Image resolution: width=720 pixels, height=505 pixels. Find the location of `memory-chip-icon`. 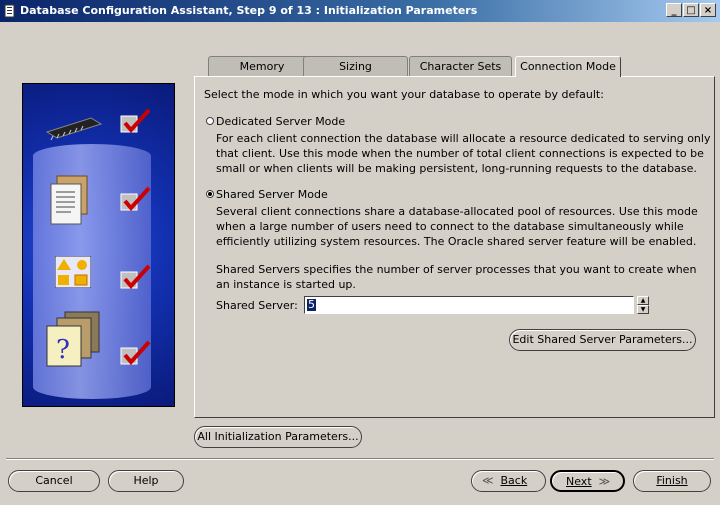

memory-chip-icon is located at coordinates (74, 129).